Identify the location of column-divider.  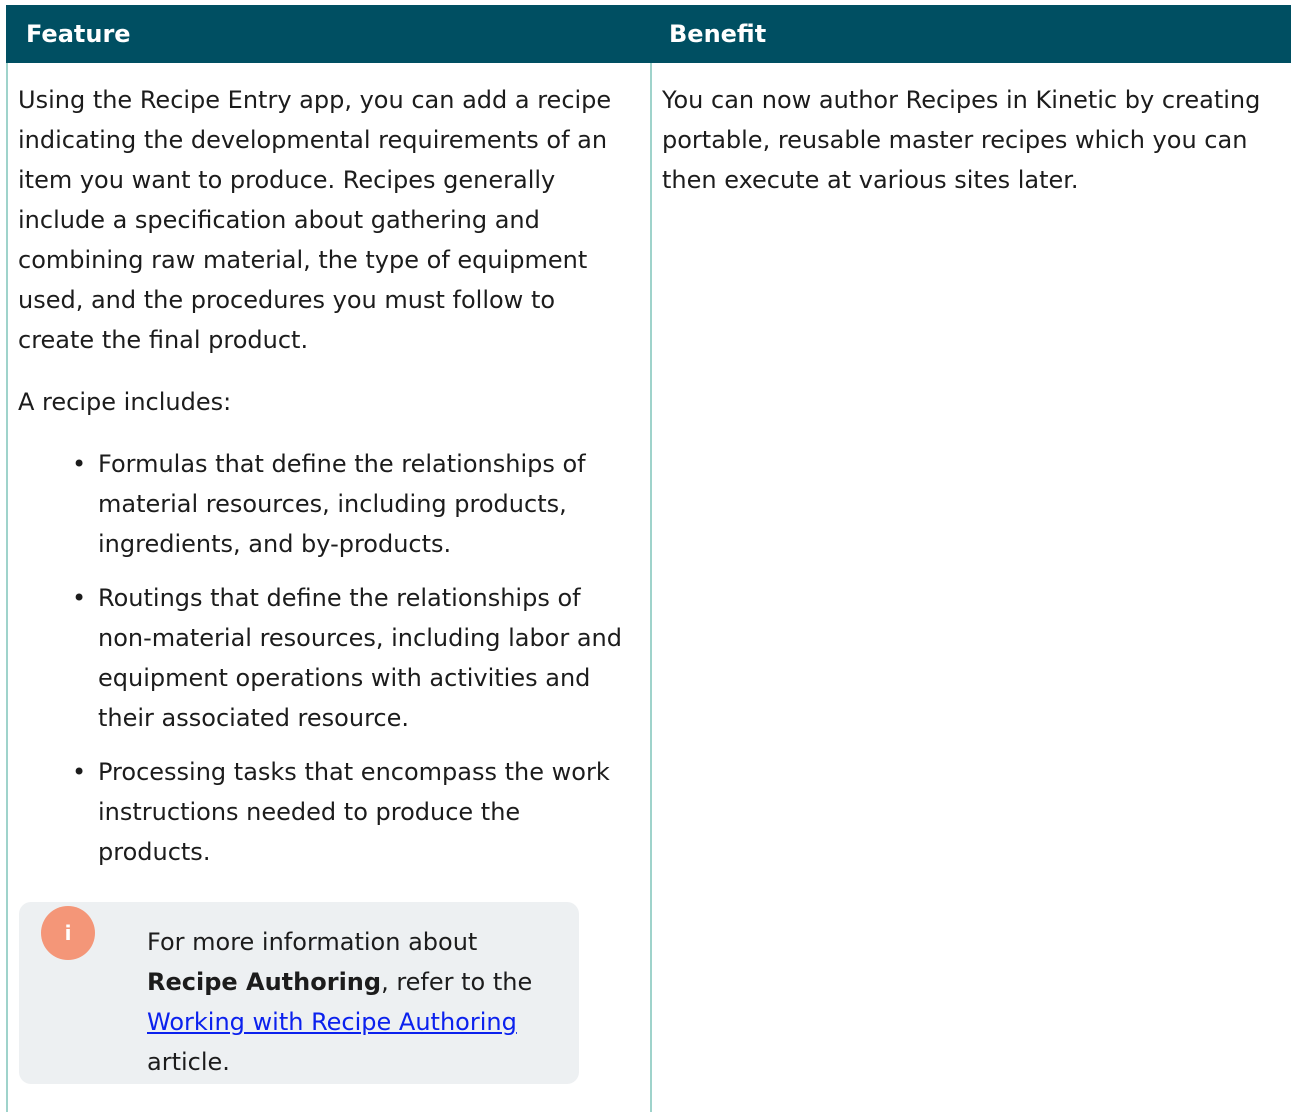
(651, 587).